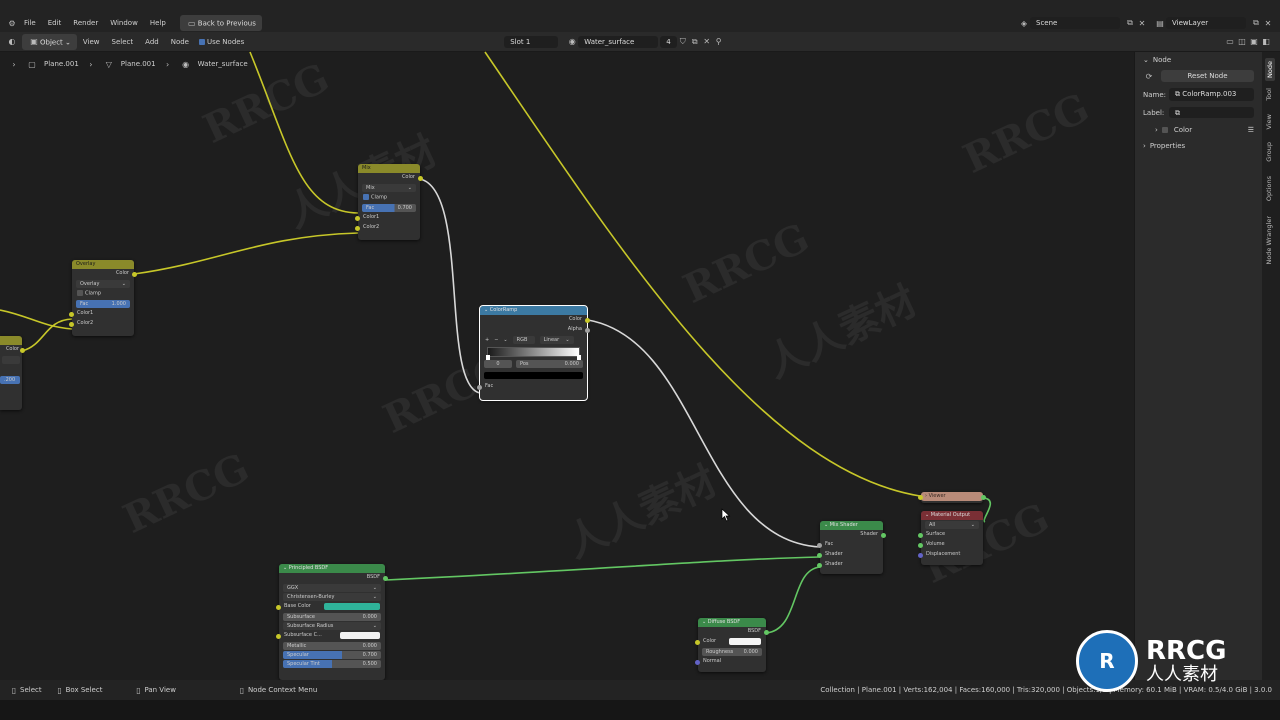 The image size is (1280, 720). I want to click on tab-node-wrangler: Node Wrangler, so click(1269, 240).